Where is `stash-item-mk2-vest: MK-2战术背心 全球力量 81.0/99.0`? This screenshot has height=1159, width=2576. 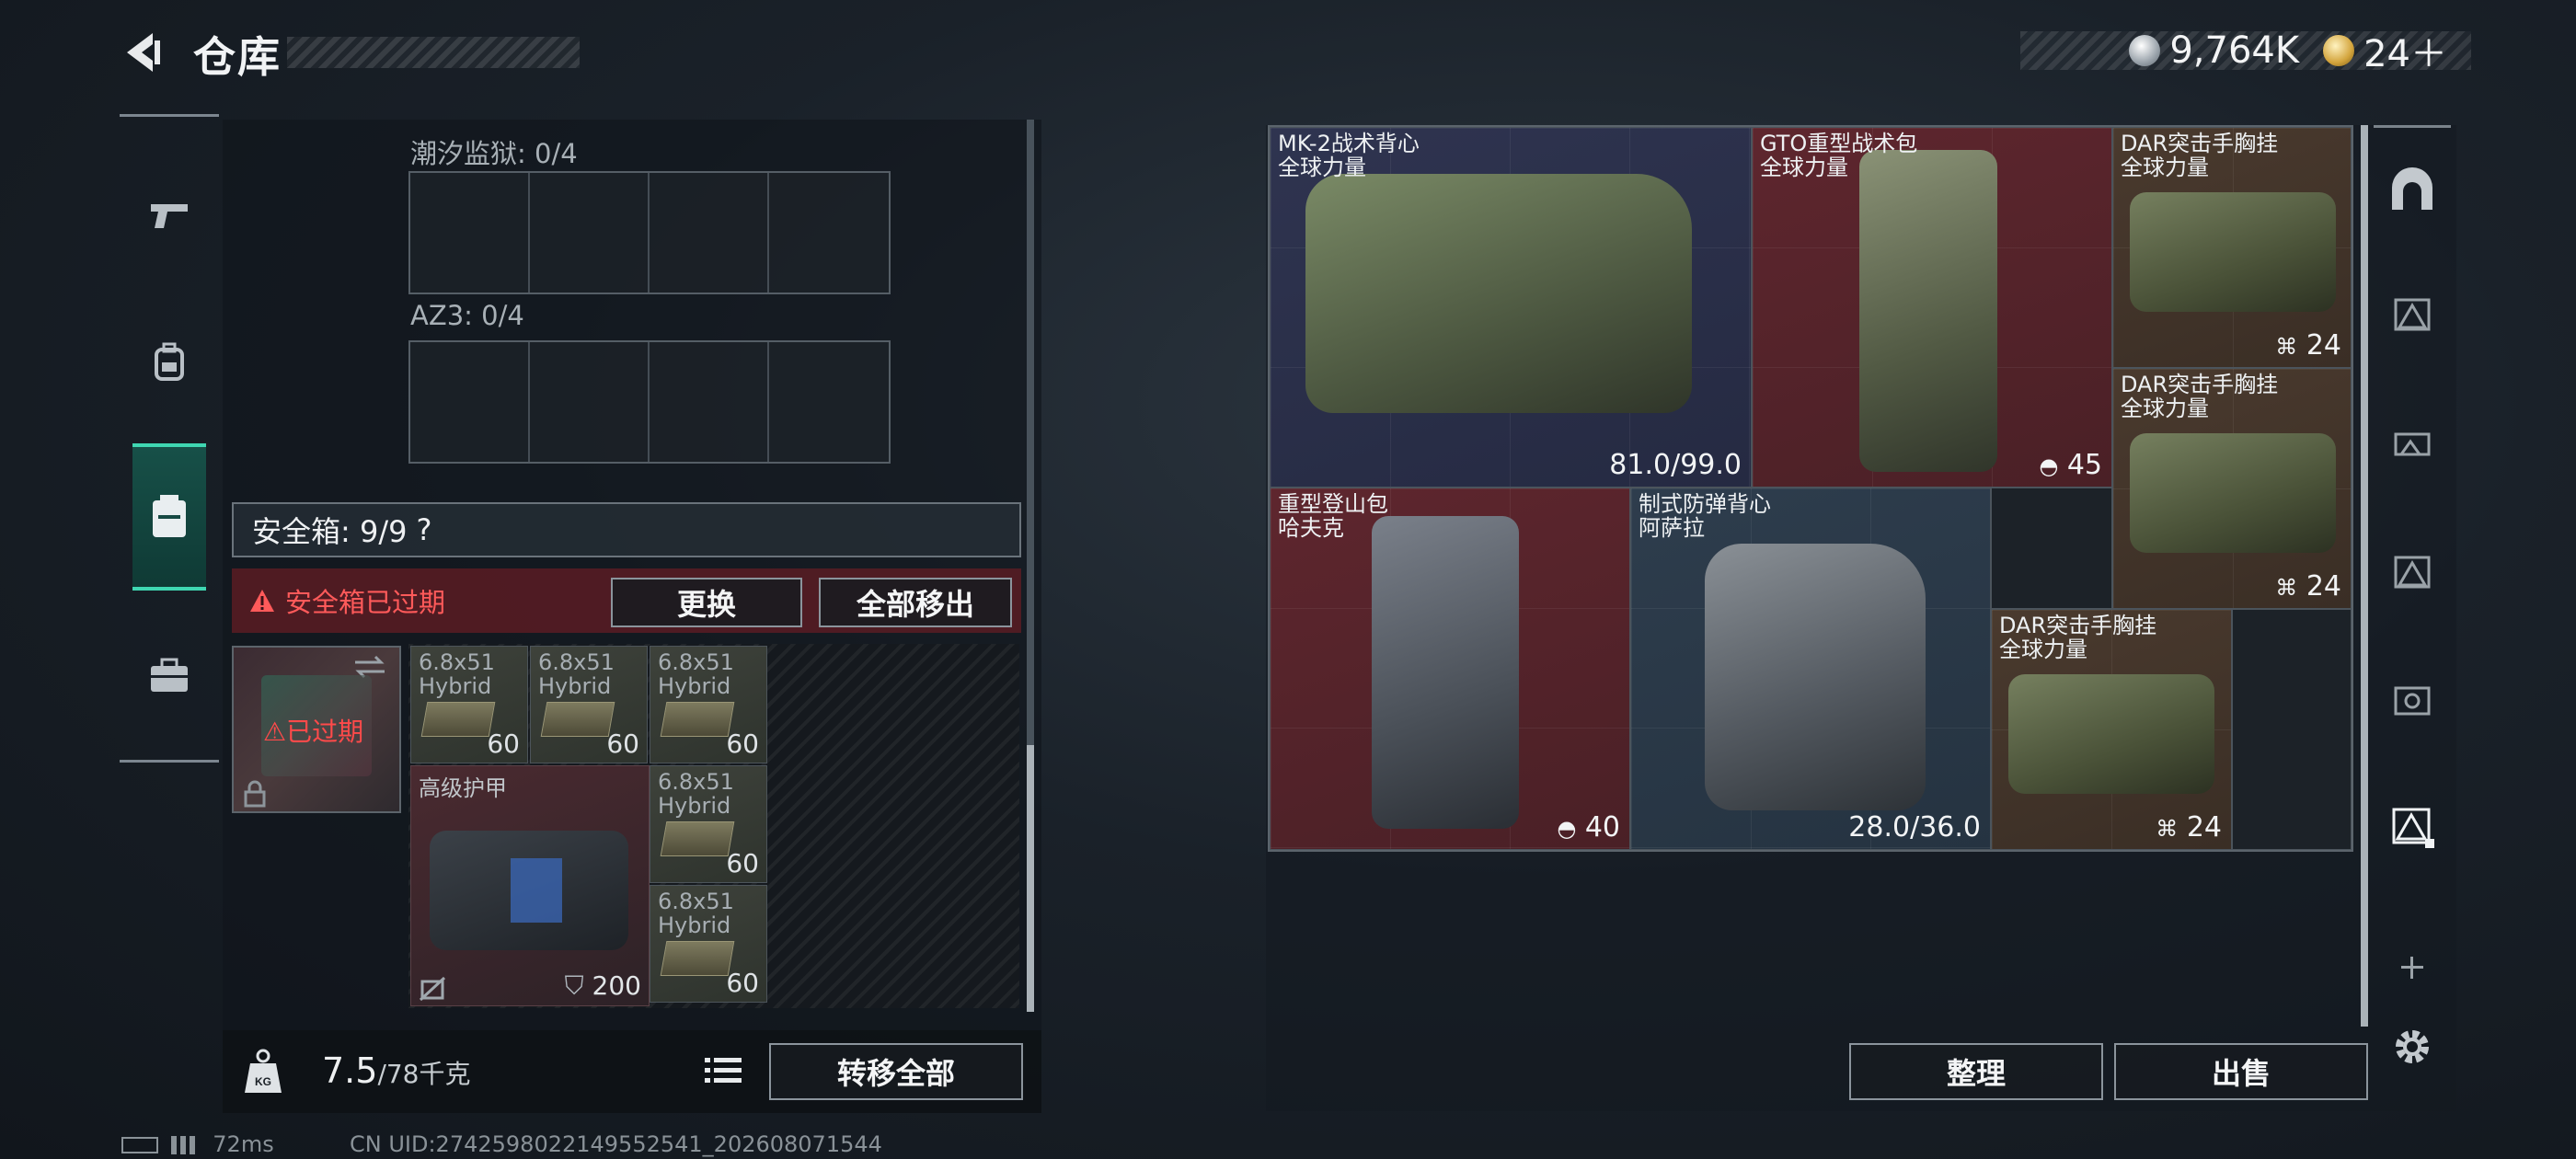
stash-item-mk2-vest: MK-2战术背心 全球力量 81.0/99.0 is located at coordinates (1511, 307).